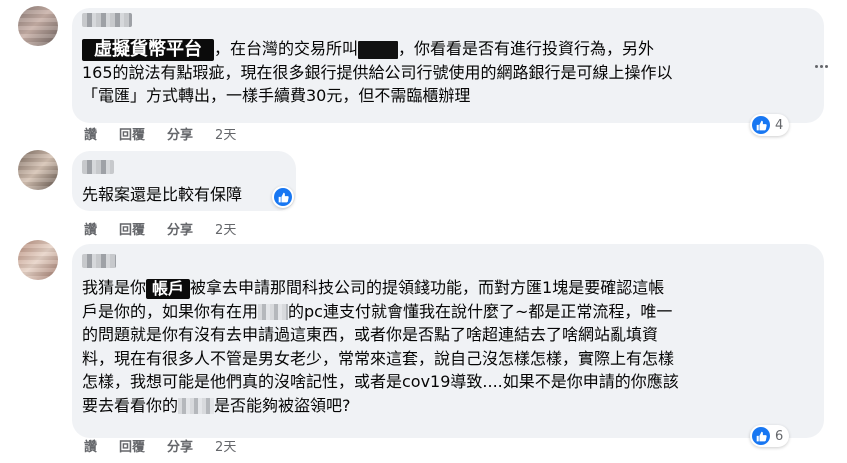 The height and width of the screenshot is (463, 847). Describe the element at coordinates (427, 287) in the screenshot. I see `comment-text-segment: 被拿去申請那間科技公司的提領錢功能，而對方匯1塊是要確認這帳` at that location.